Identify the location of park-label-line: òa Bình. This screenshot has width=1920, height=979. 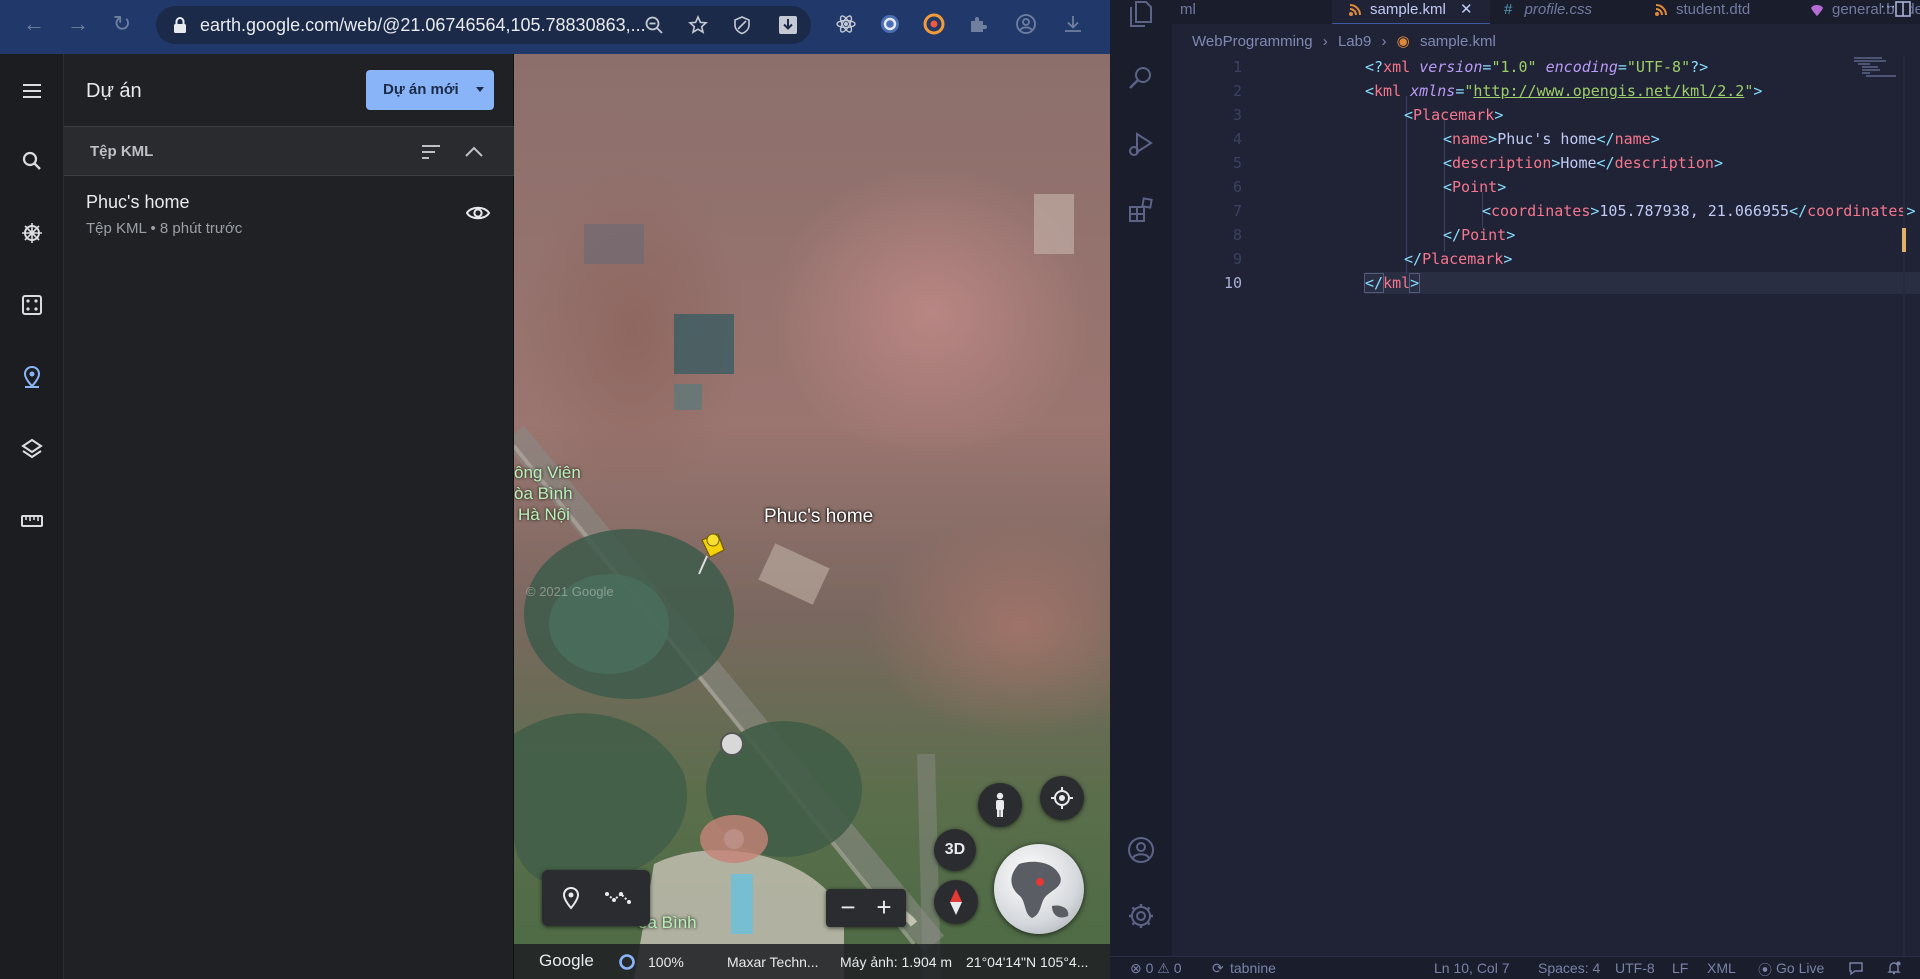
(543, 493).